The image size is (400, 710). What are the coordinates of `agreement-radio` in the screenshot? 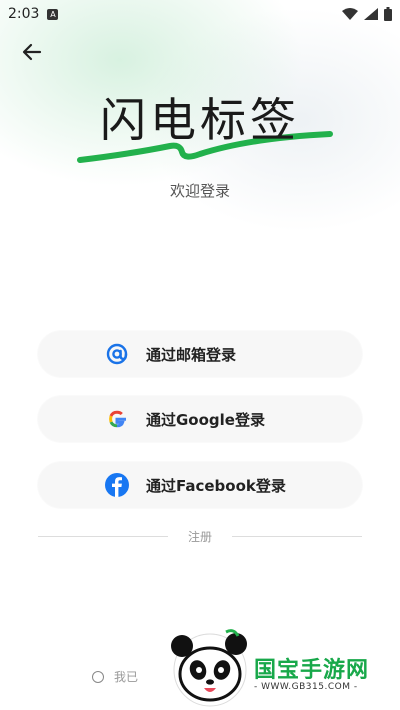 It's located at (98, 676).